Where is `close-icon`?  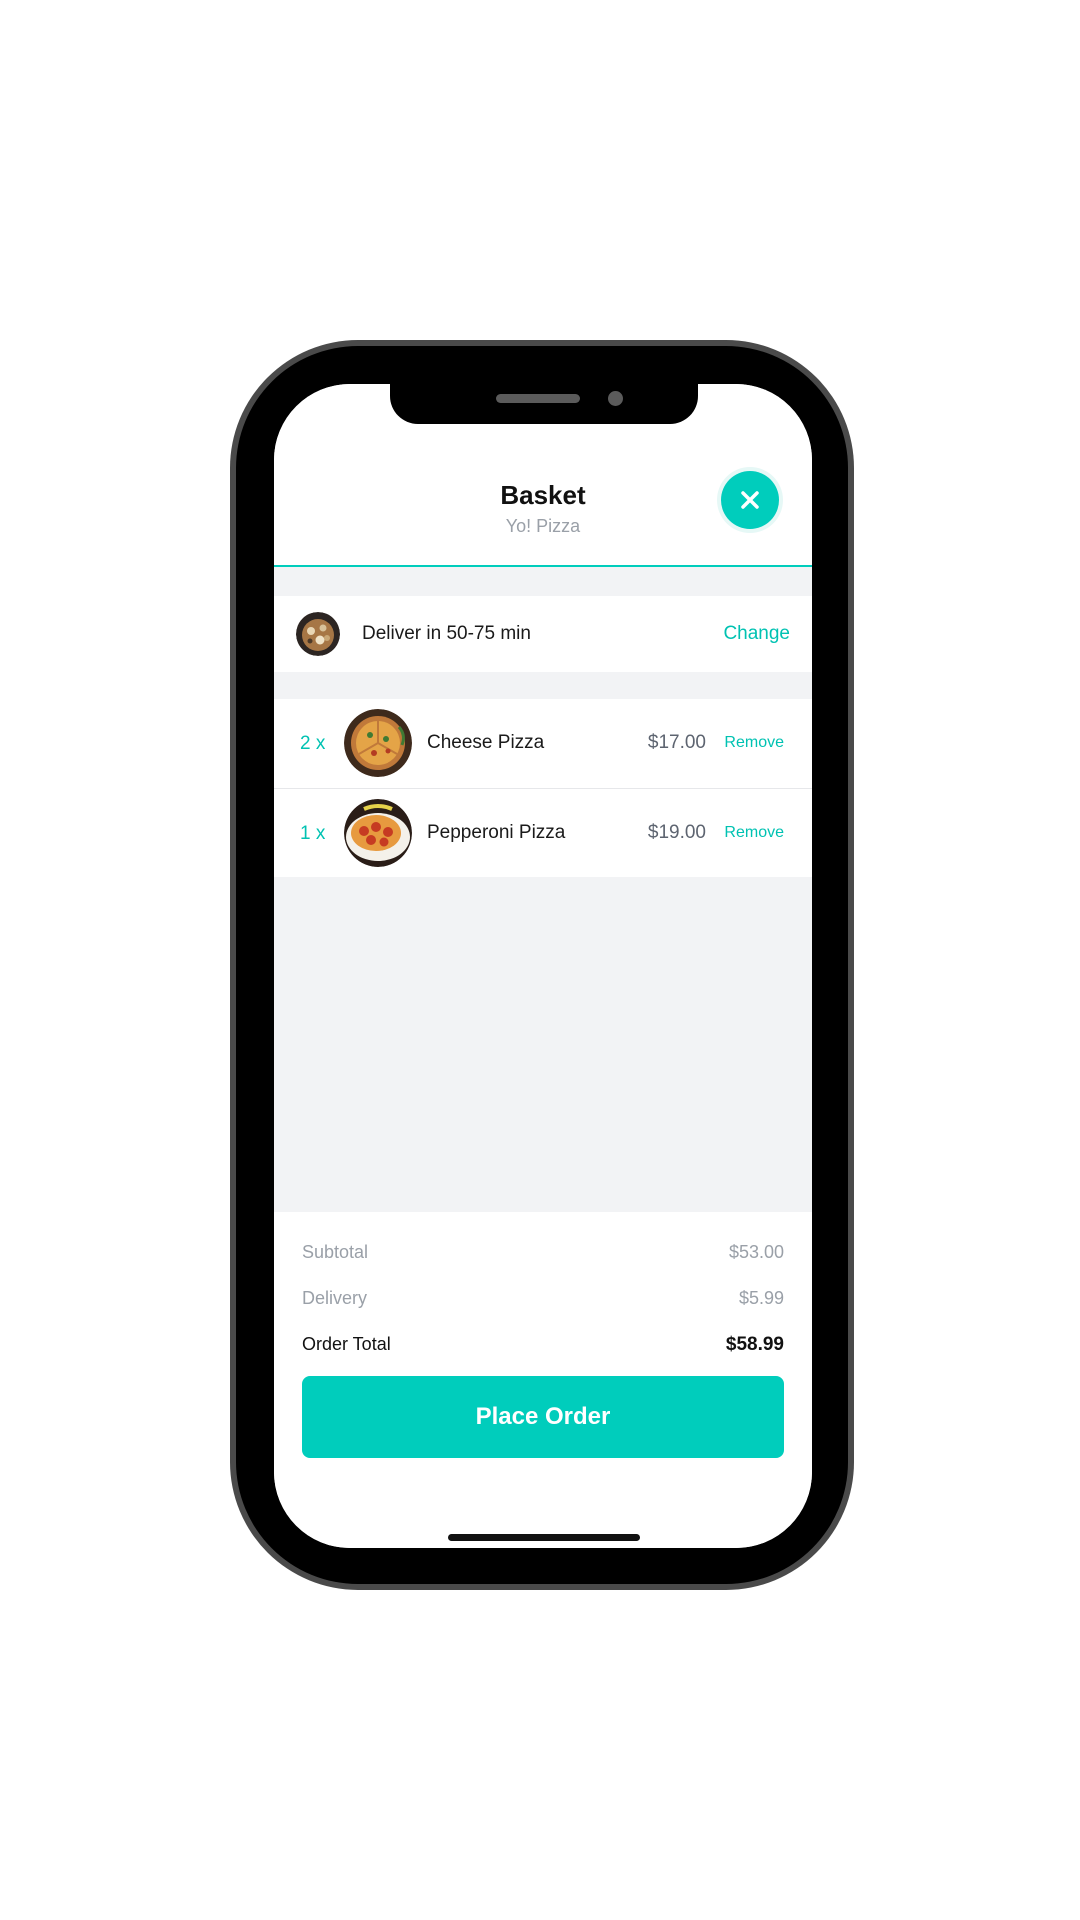
close-icon is located at coordinates (750, 500).